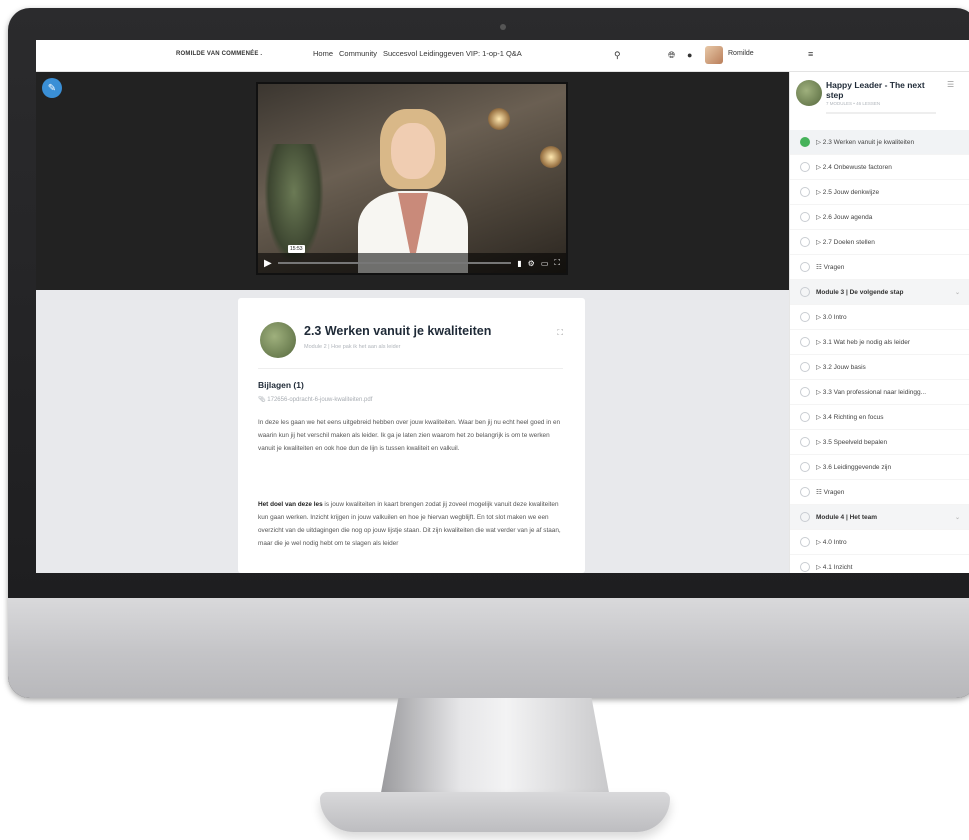  Describe the element at coordinates (290, 504) in the screenshot. I see `goal-label: Het doel van deze les` at that location.